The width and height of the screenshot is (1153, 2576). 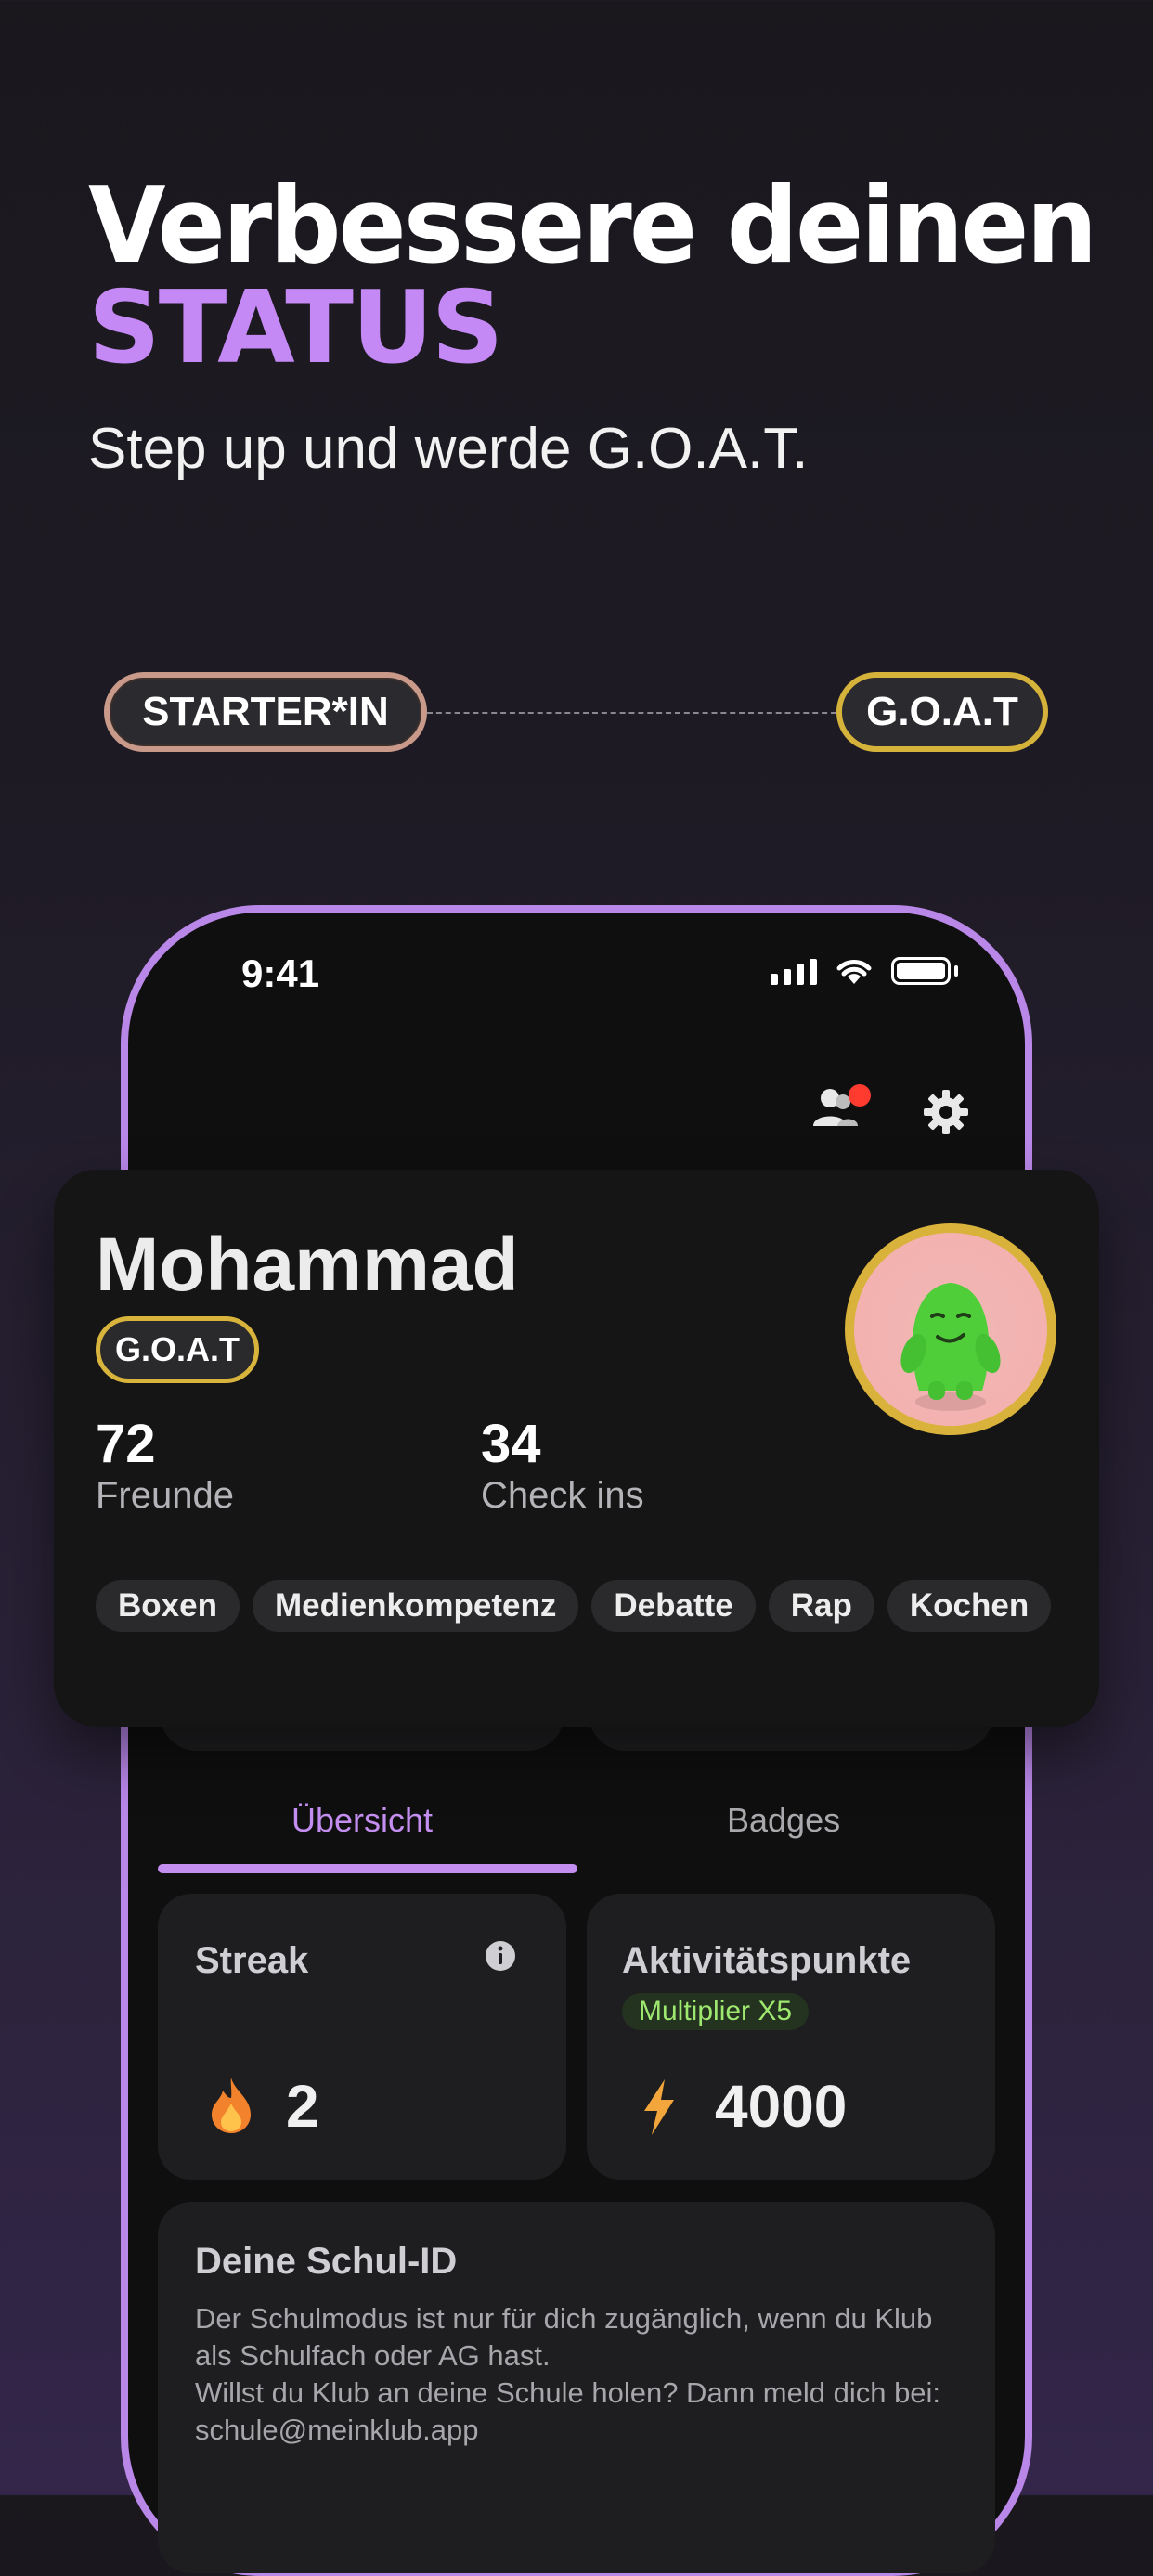 What do you see at coordinates (326, 2261) in the screenshot?
I see `school-id-title: Deine Schul-ID` at bounding box center [326, 2261].